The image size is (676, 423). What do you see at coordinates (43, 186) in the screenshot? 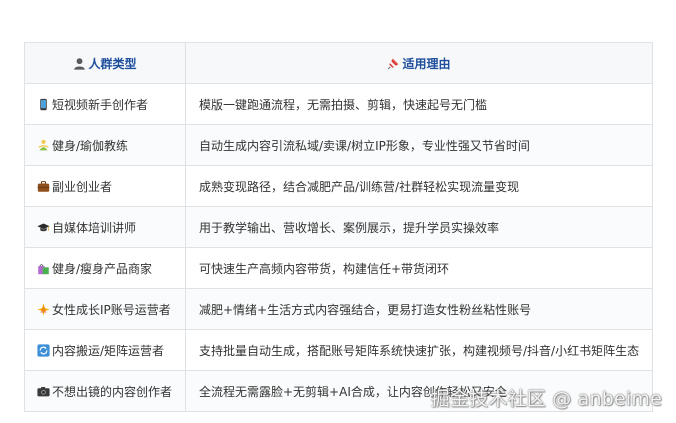
I see `briefcase-icon` at bounding box center [43, 186].